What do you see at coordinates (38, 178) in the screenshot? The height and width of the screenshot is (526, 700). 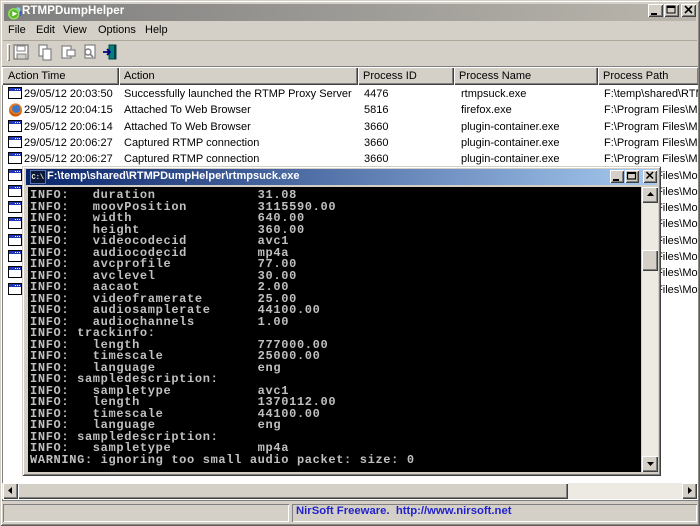 I see `svg-text: C:\` at bounding box center [38, 178].